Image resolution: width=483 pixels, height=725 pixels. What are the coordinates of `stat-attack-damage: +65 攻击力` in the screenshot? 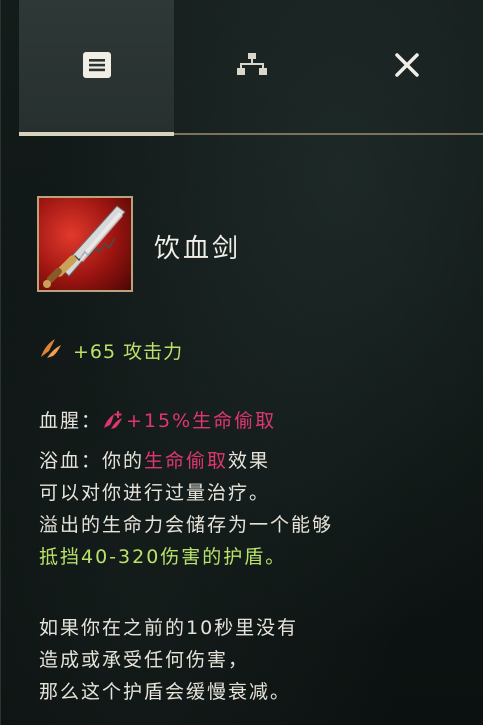 It's located at (111, 350).